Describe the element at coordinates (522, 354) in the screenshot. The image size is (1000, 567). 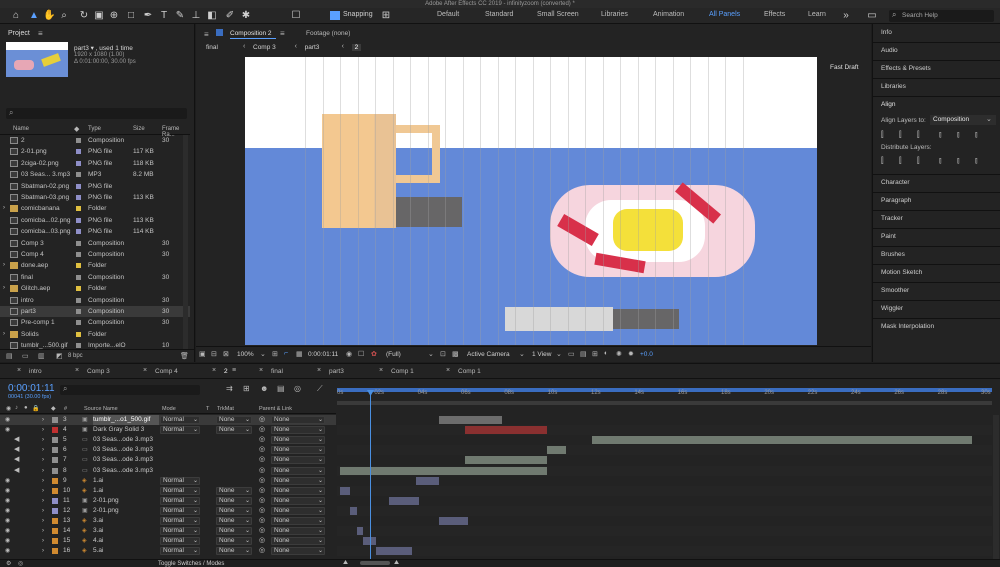
I see `camera-dropdown-icon: ⌄` at that location.